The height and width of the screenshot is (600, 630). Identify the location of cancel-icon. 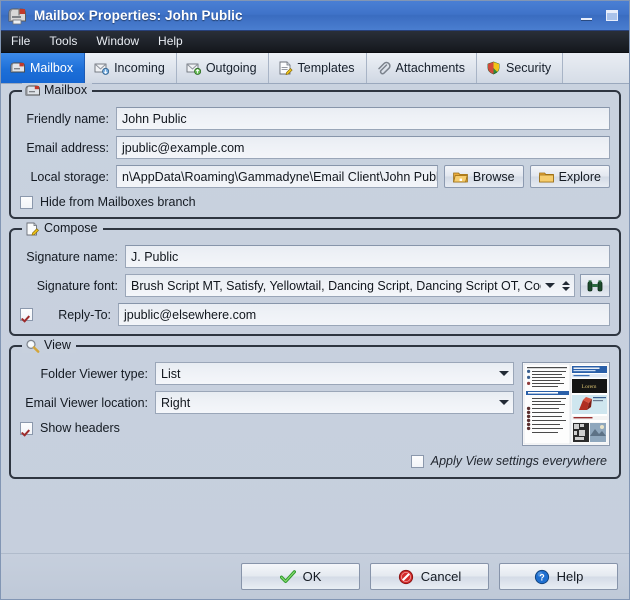
(406, 577).